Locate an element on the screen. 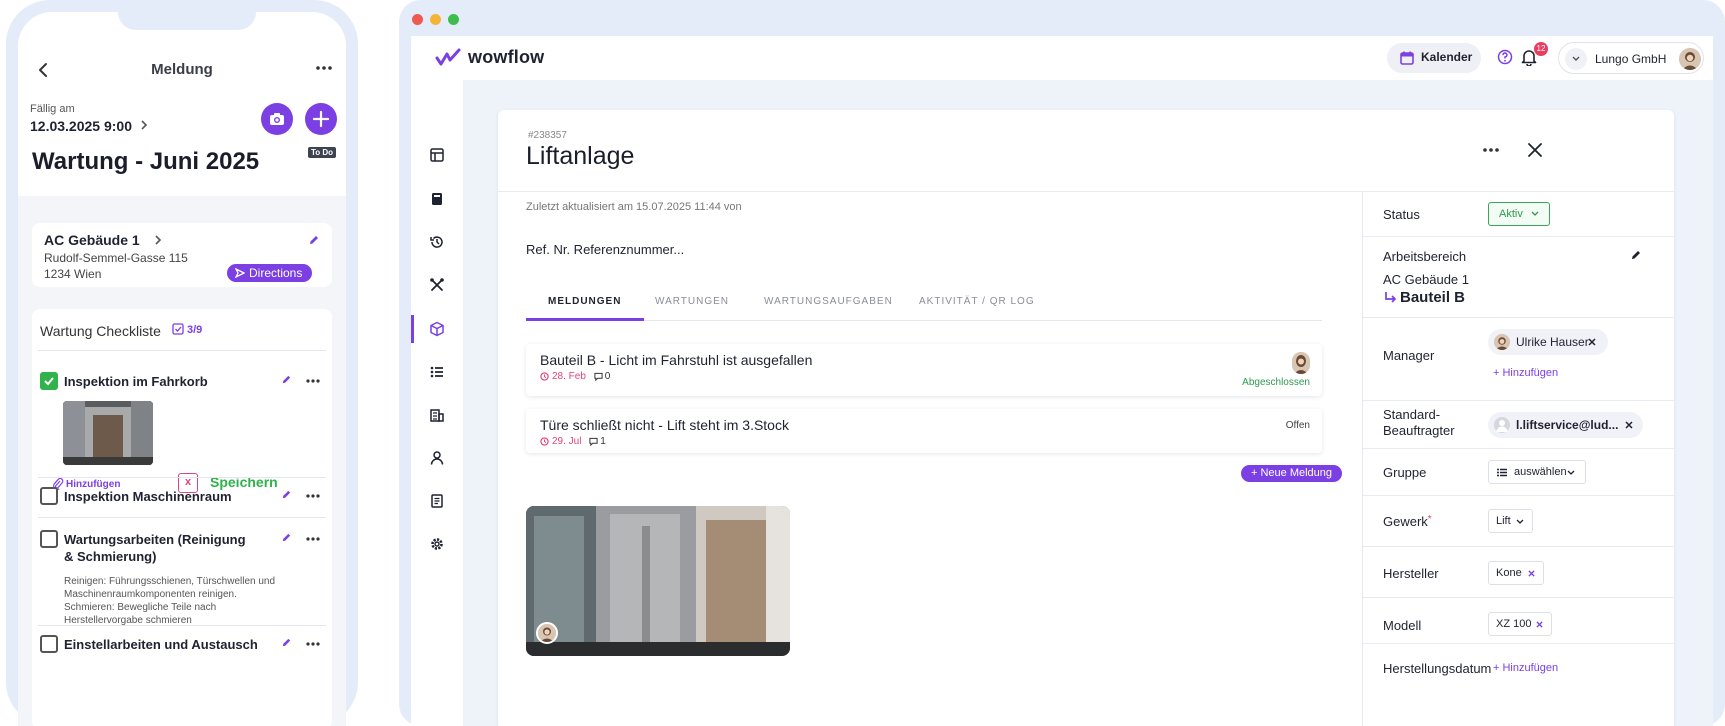 This screenshot has width=1725, height=726. tab-wartungen: WARTUNGEN is located at coordinates (692, 301).